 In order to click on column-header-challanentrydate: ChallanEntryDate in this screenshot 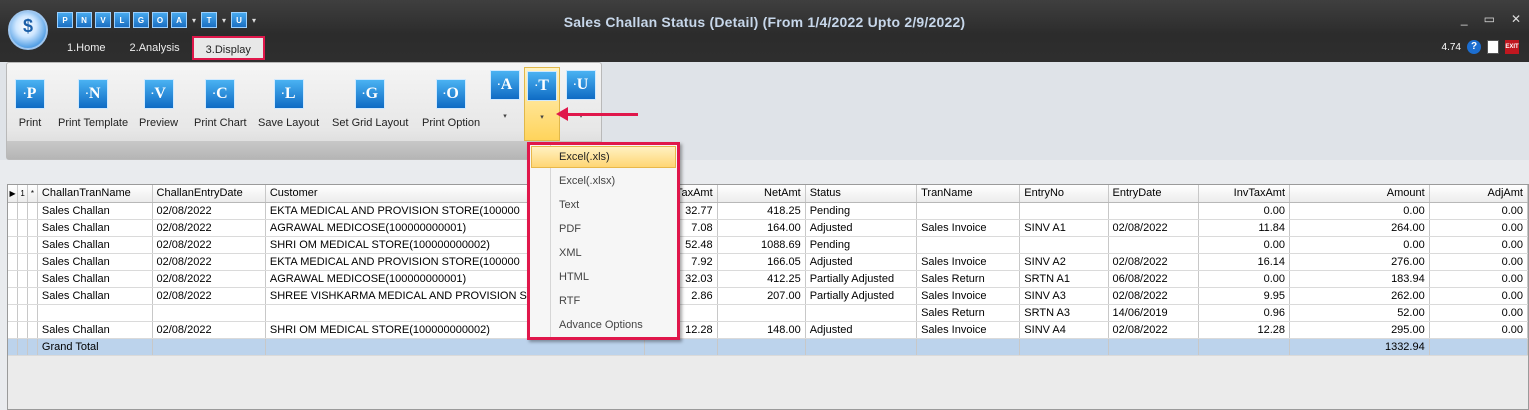, I will do `click(209, 194)`.